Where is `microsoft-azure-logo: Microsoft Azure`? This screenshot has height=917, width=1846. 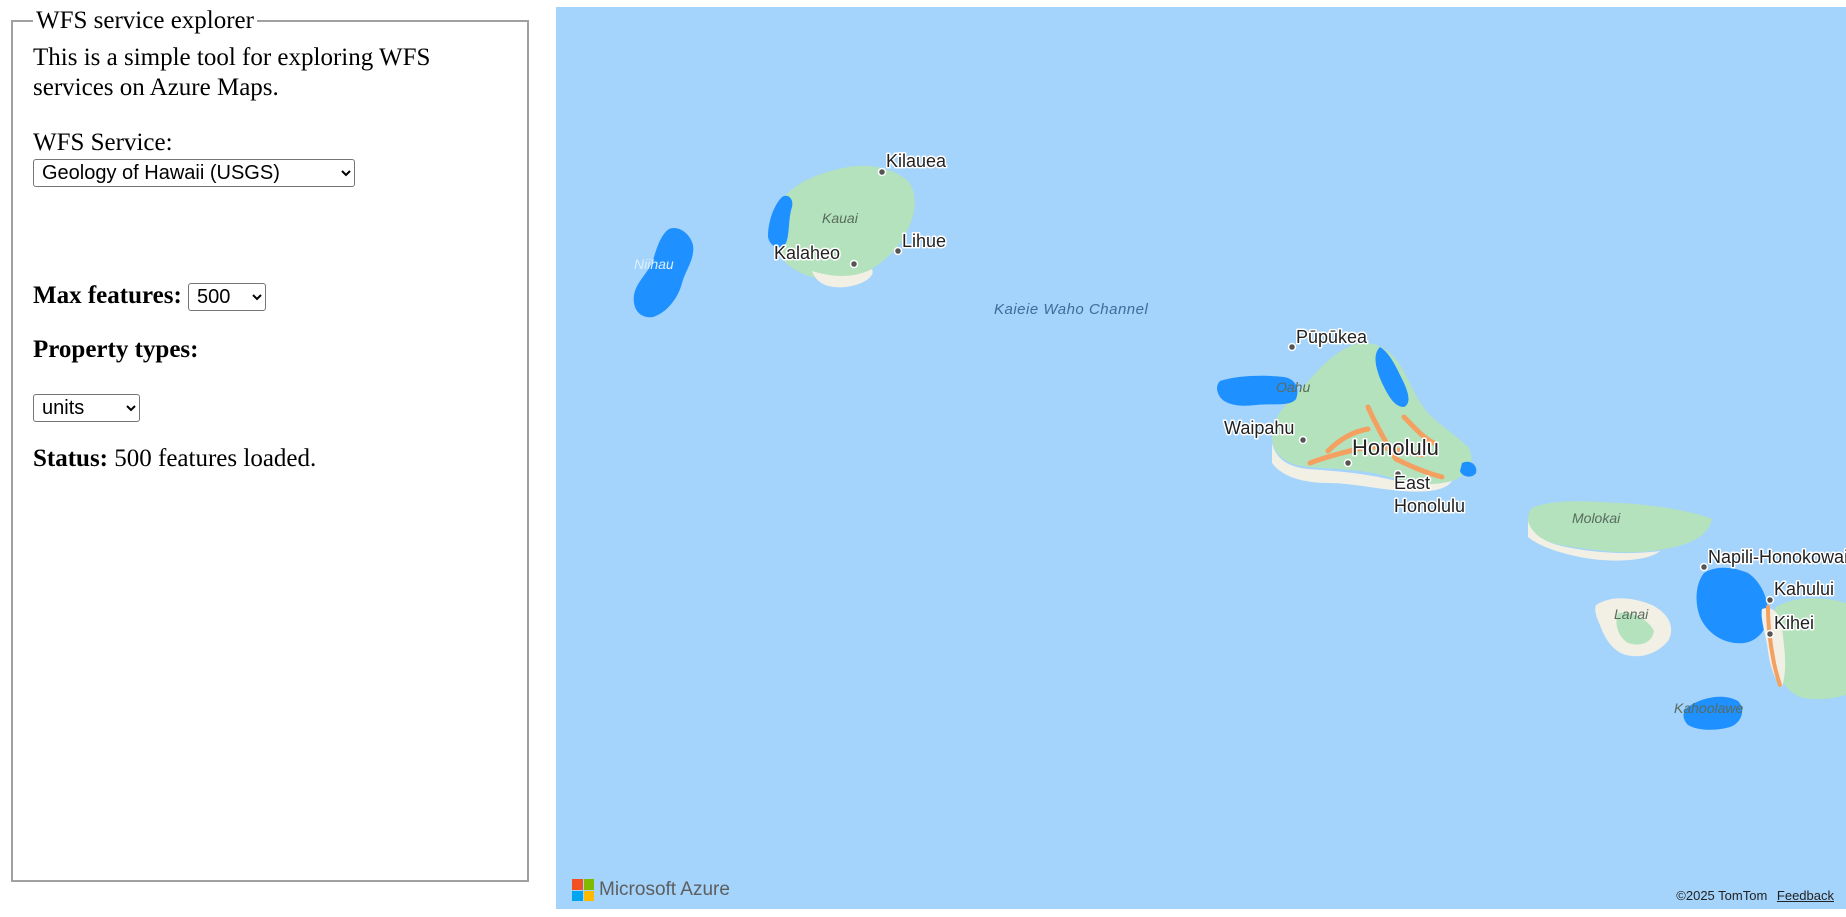 microsoft-azure-logo: Microsoft Azure is located at coordinates (651, 890).